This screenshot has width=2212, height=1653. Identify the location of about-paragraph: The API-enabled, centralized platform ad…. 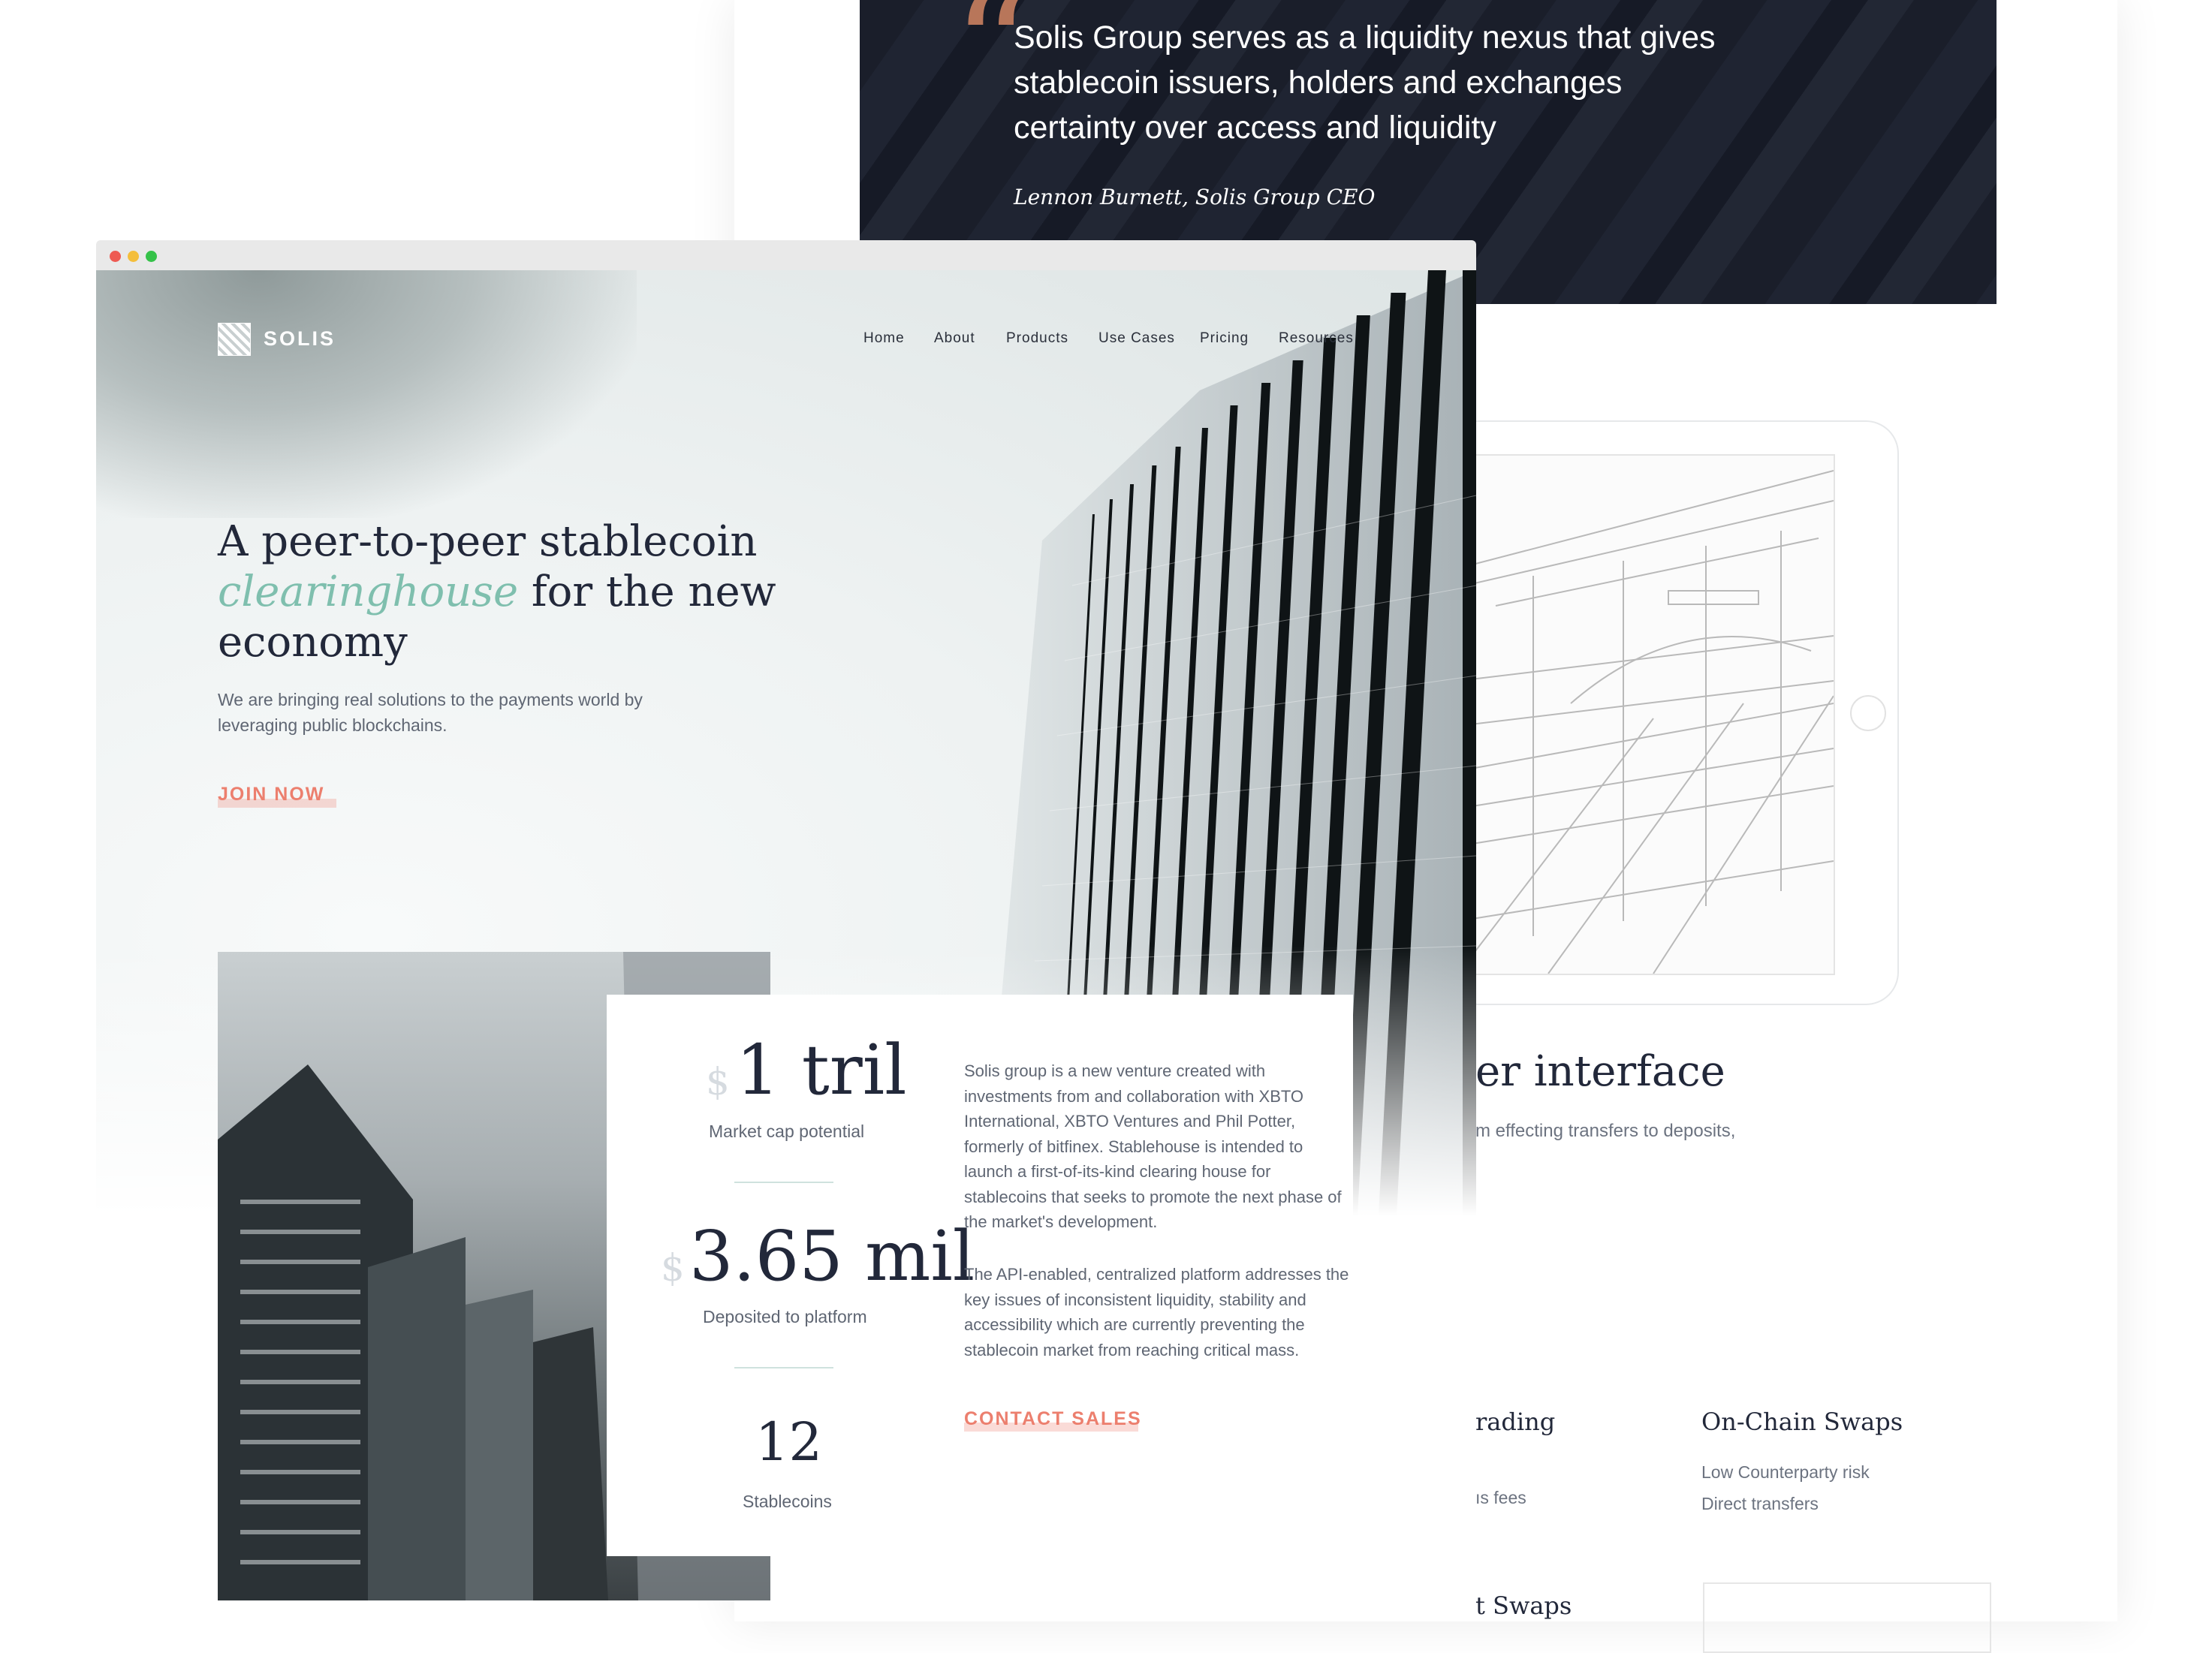
(1156, 1312).